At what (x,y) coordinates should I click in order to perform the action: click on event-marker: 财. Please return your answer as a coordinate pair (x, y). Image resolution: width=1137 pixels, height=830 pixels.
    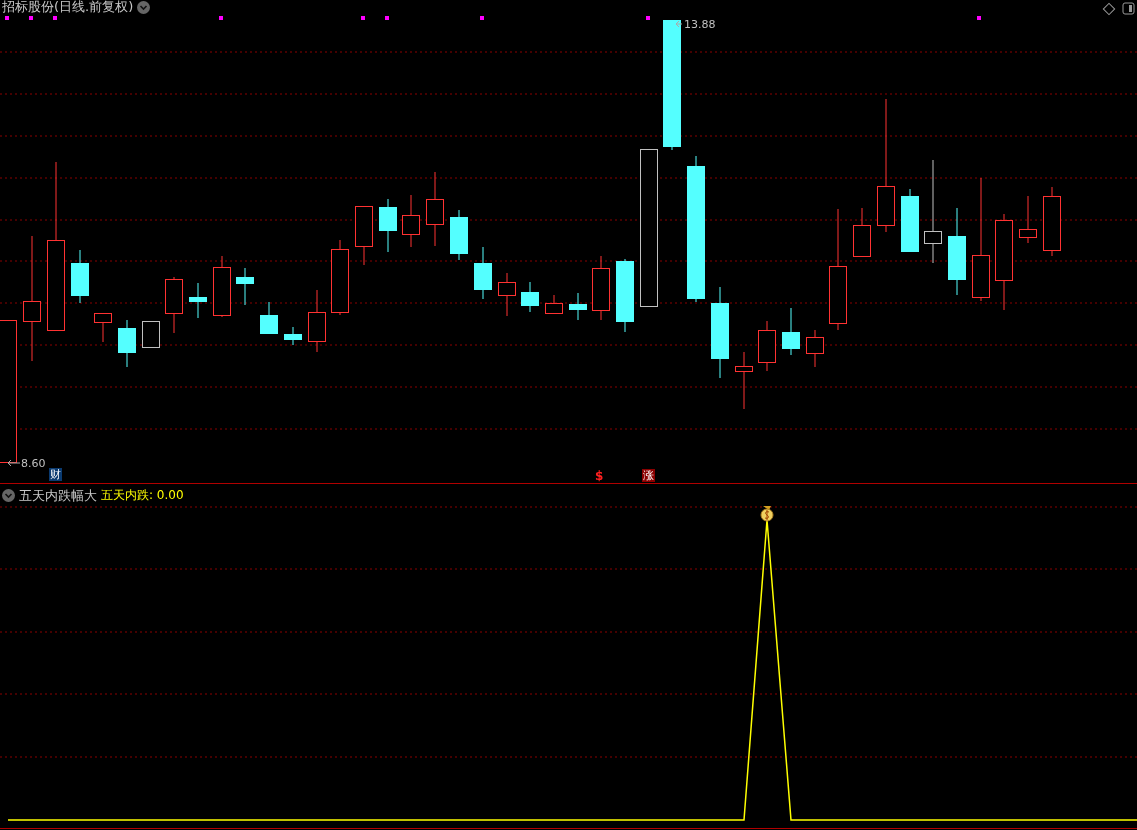
    Looking at the image, I should click on (55, 474).